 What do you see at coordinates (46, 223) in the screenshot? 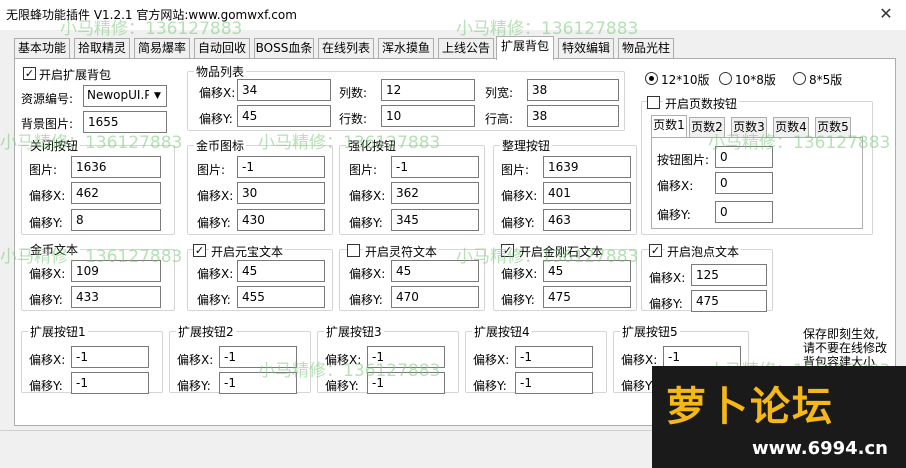
I see `close-y-label: 偏移Y:` at bounding box center [46, 223].